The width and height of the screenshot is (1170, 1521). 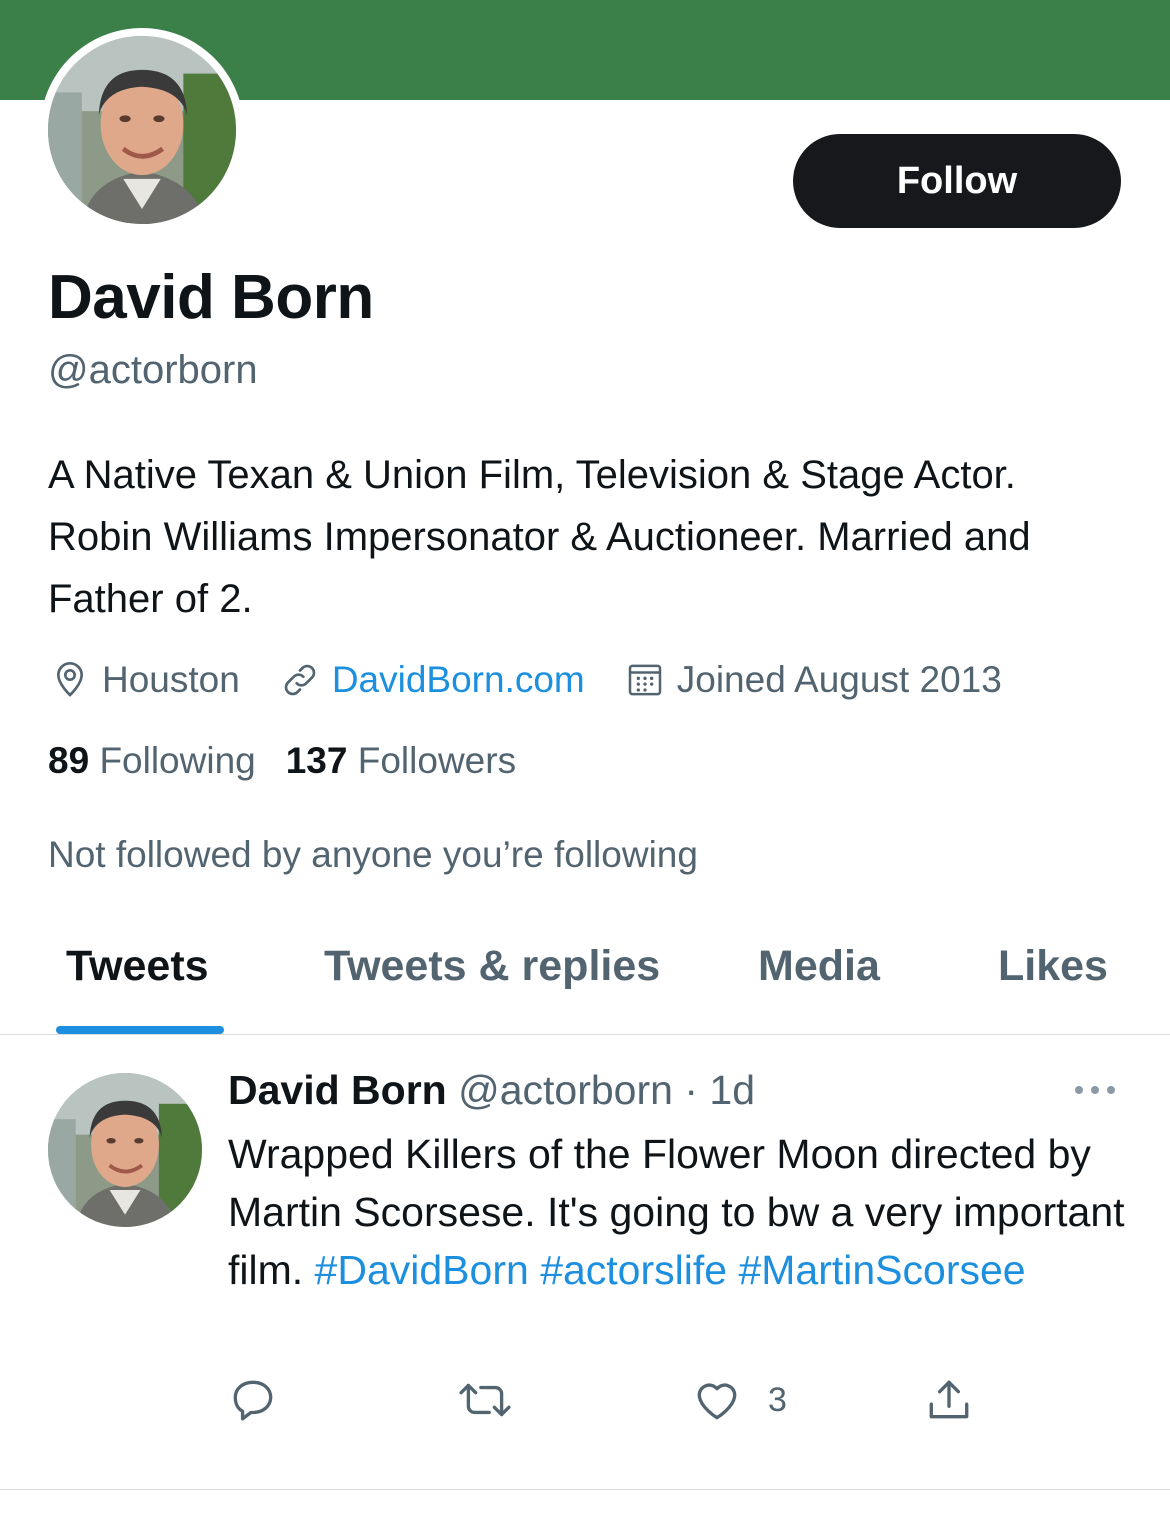 I want to click on hashtag-link: #DavidBorn, so click(x=422, y=1270).